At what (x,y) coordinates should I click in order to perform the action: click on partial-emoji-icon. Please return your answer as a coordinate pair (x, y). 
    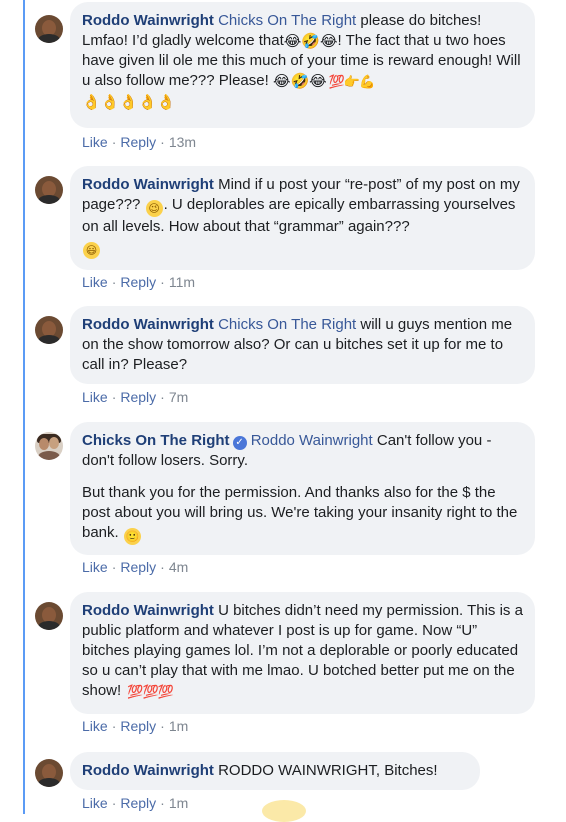
    Looking at the image, I should click on (284, 811).